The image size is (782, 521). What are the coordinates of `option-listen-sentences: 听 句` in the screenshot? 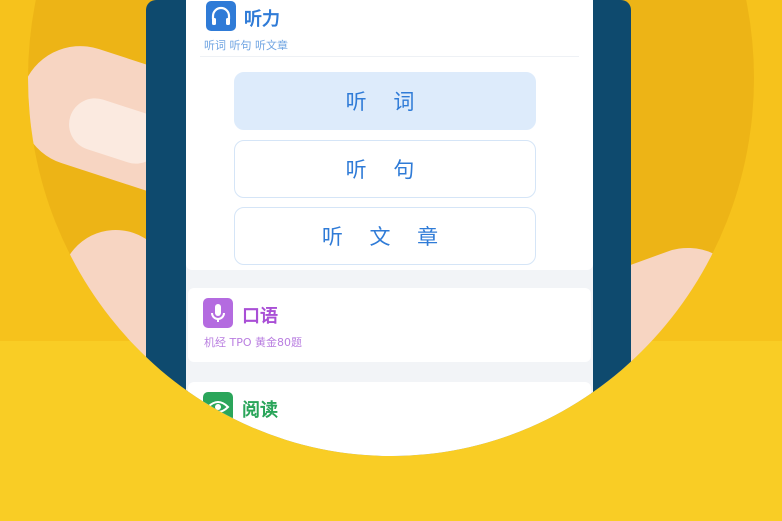 It's located at (385, 169).